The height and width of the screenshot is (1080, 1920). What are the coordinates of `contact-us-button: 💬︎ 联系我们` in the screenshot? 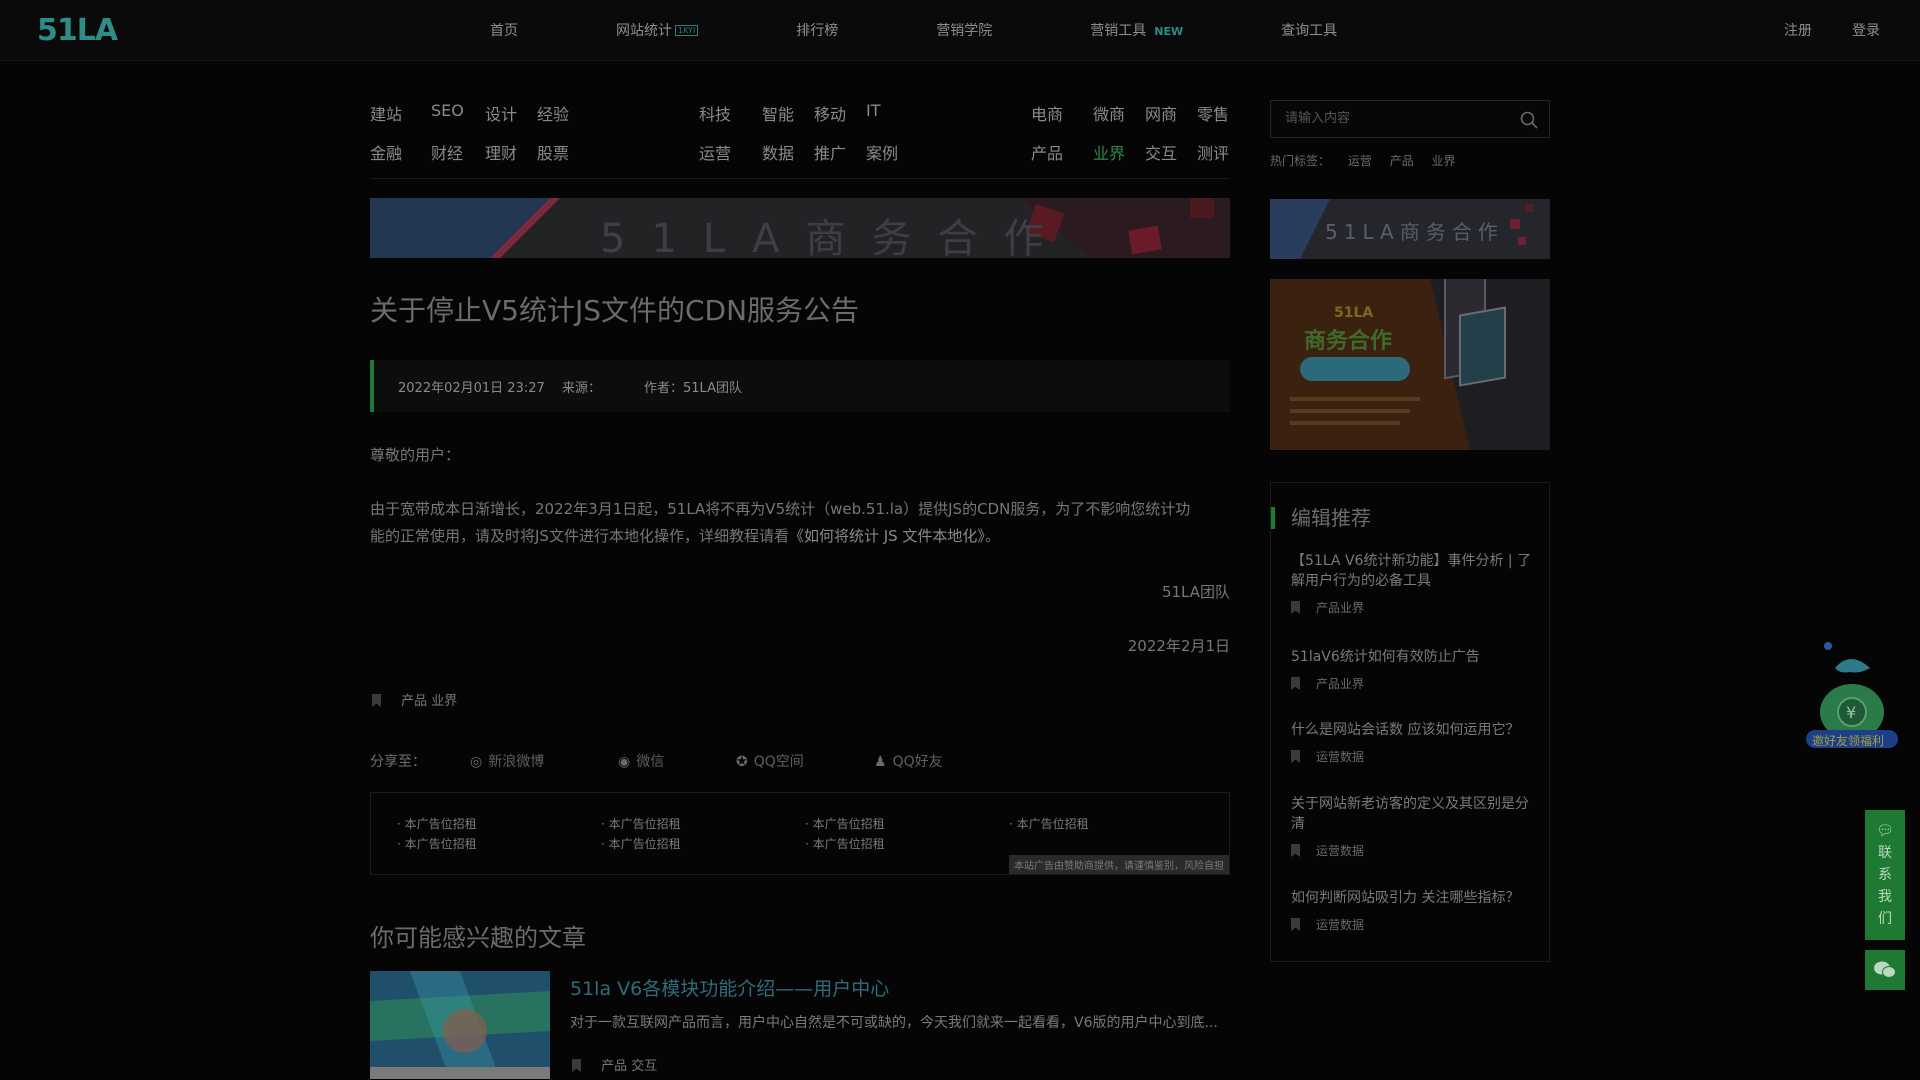 It's located at (1885, 875).